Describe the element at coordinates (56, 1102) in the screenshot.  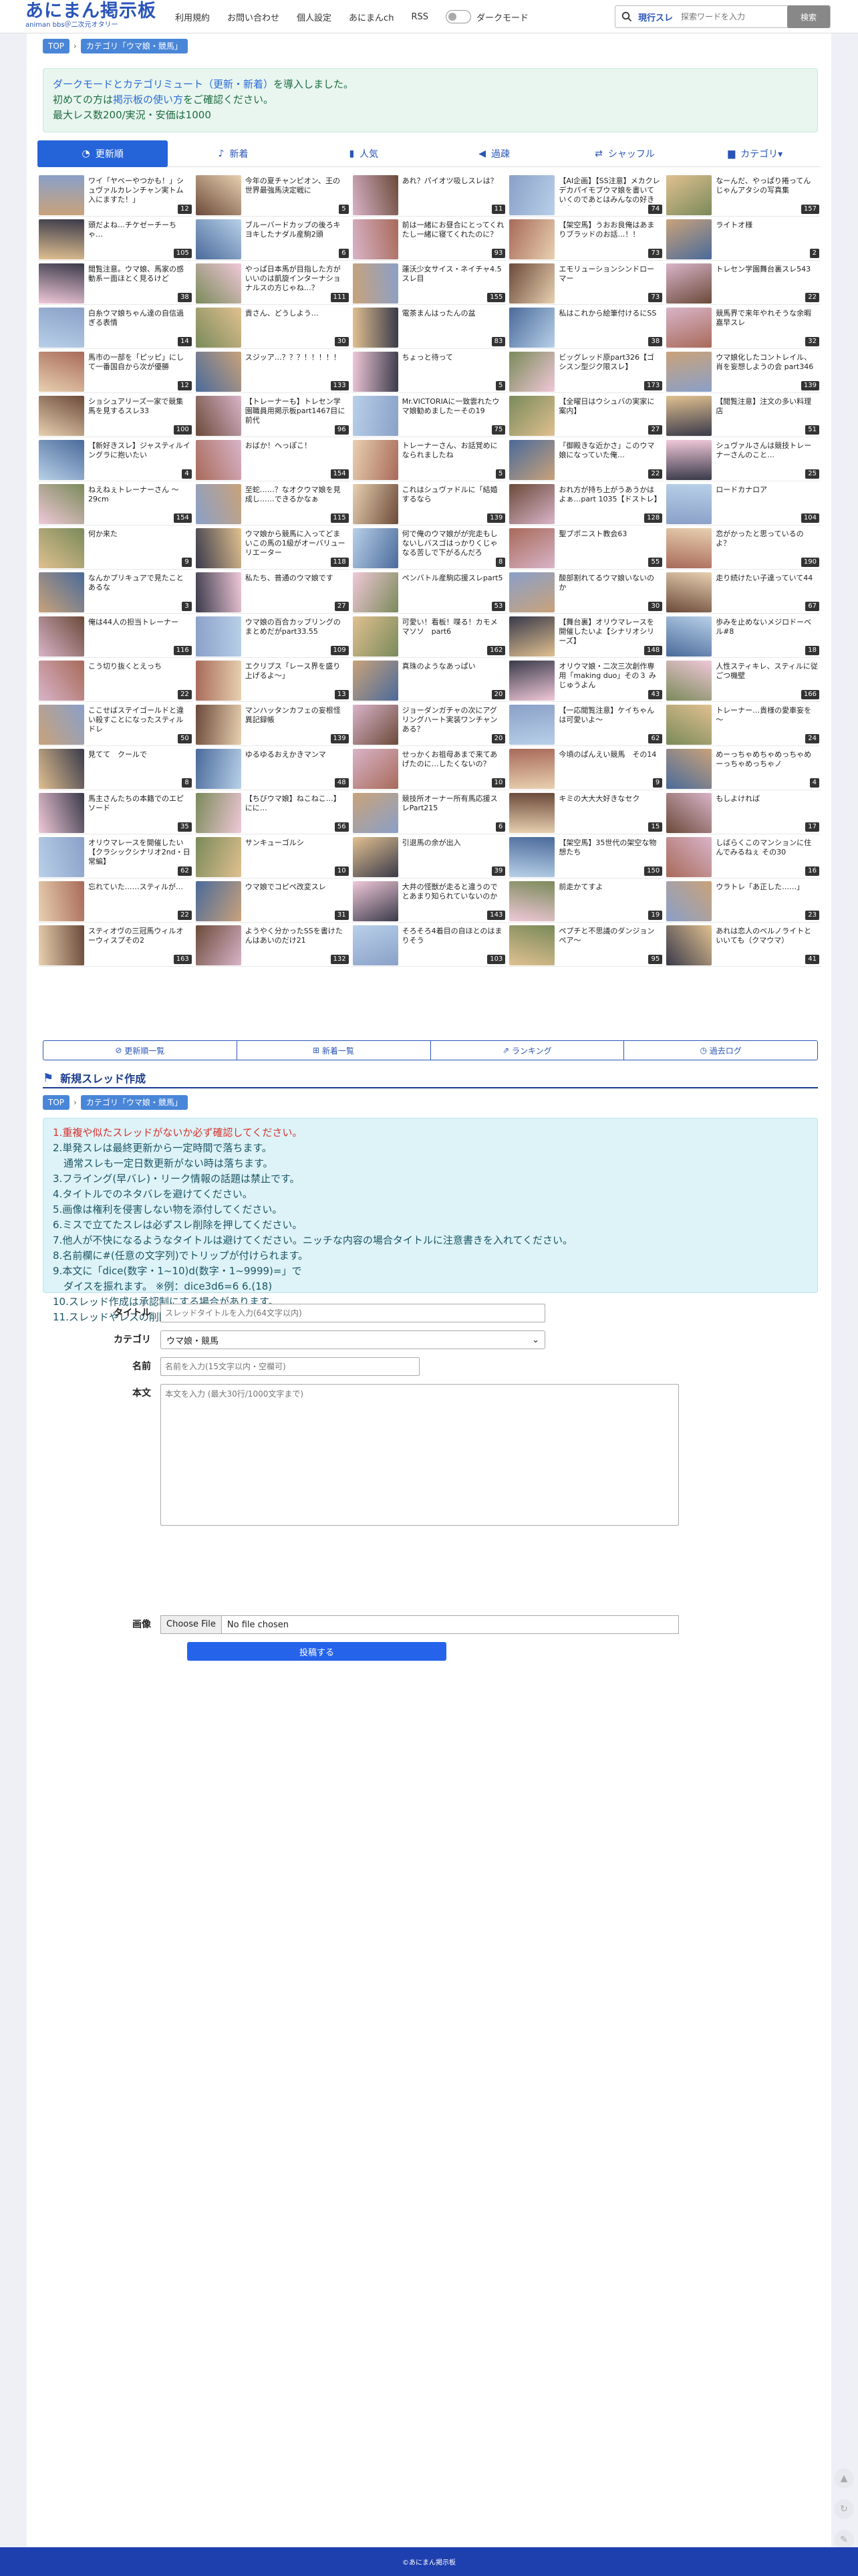
I see `breadcrumb-top-2: TOP` at that location.